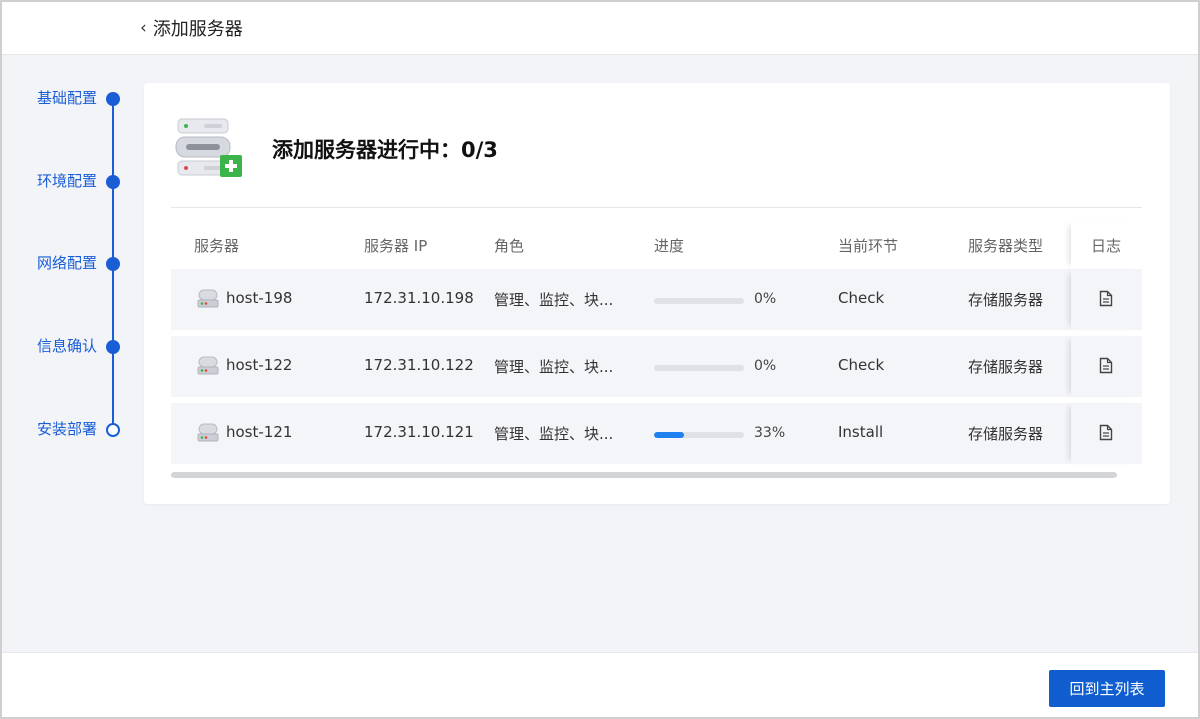 The image size is (1200, 719). I want to click on column-header-log: 日志, so click(1106, 246).